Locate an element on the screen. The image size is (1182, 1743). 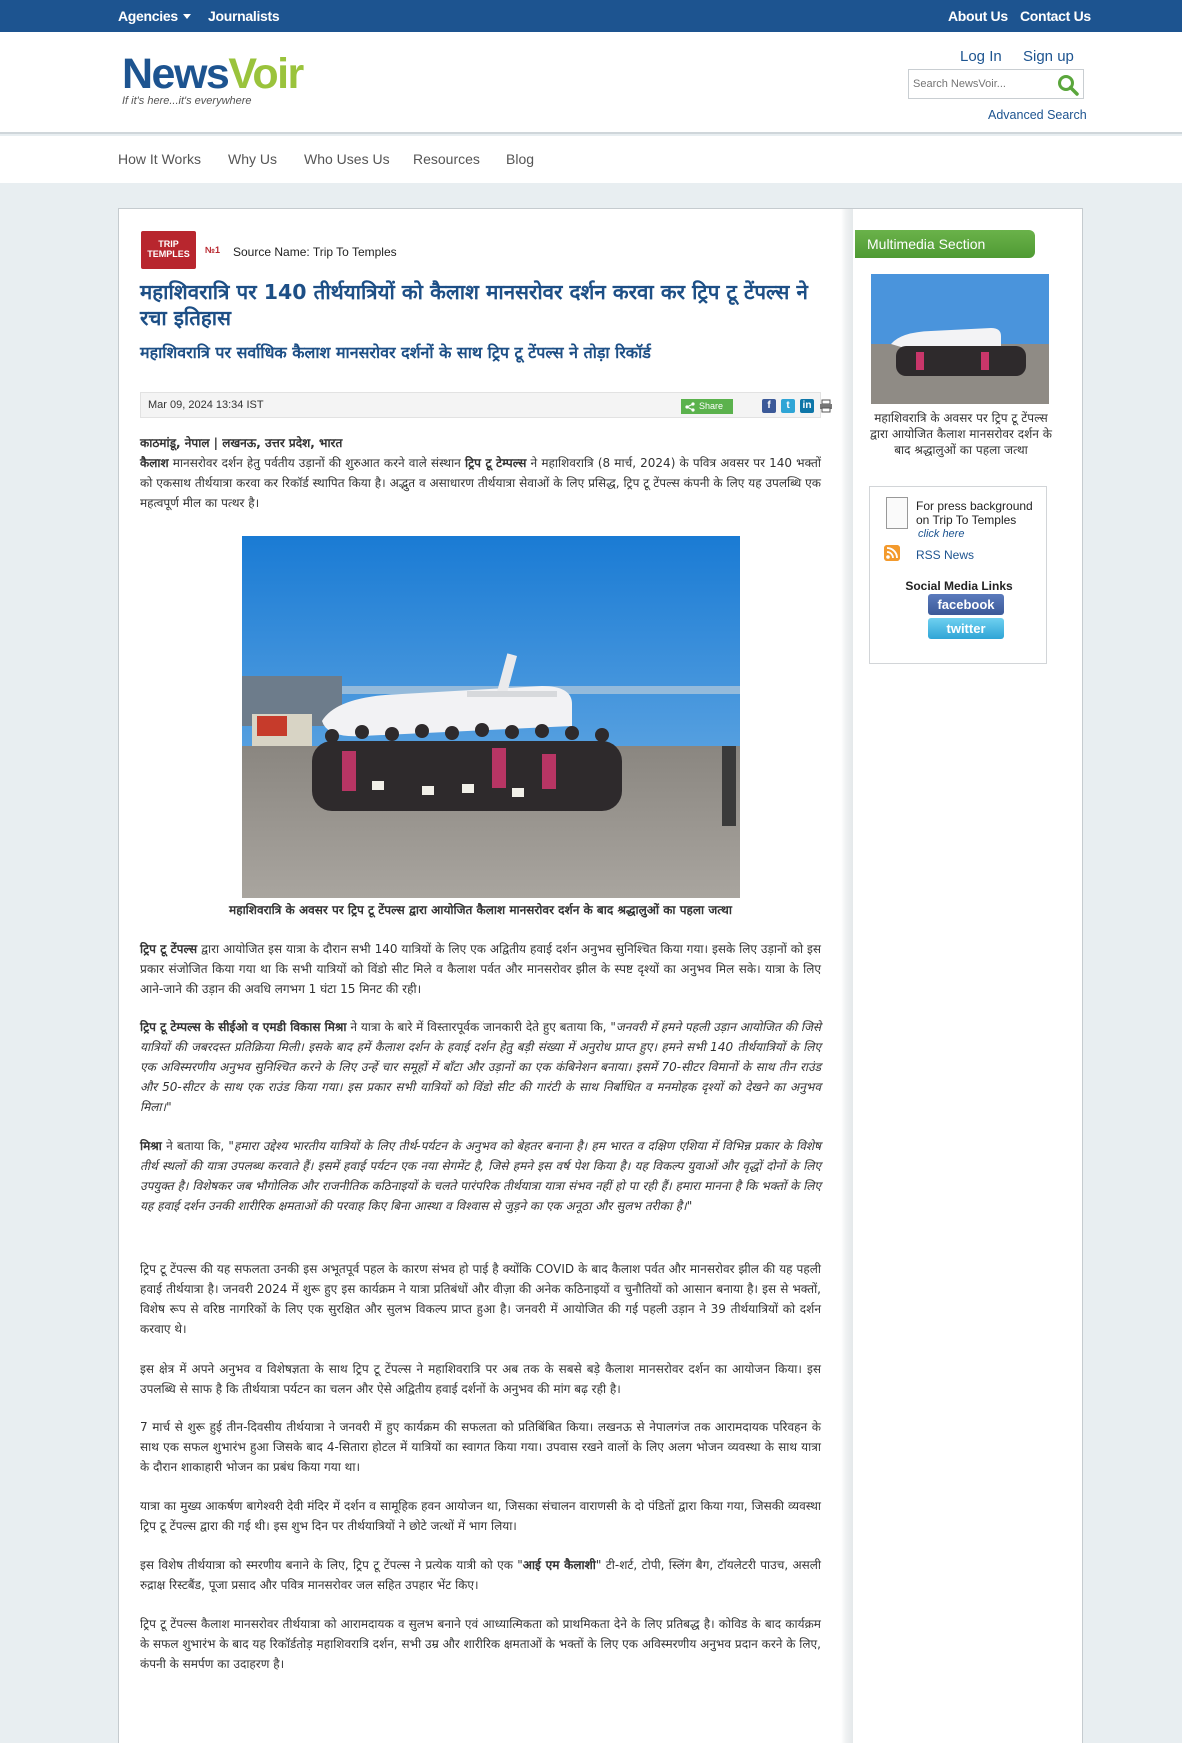
nav-who-uses-us: Who Uses Us is located at coordinates (347, 159).